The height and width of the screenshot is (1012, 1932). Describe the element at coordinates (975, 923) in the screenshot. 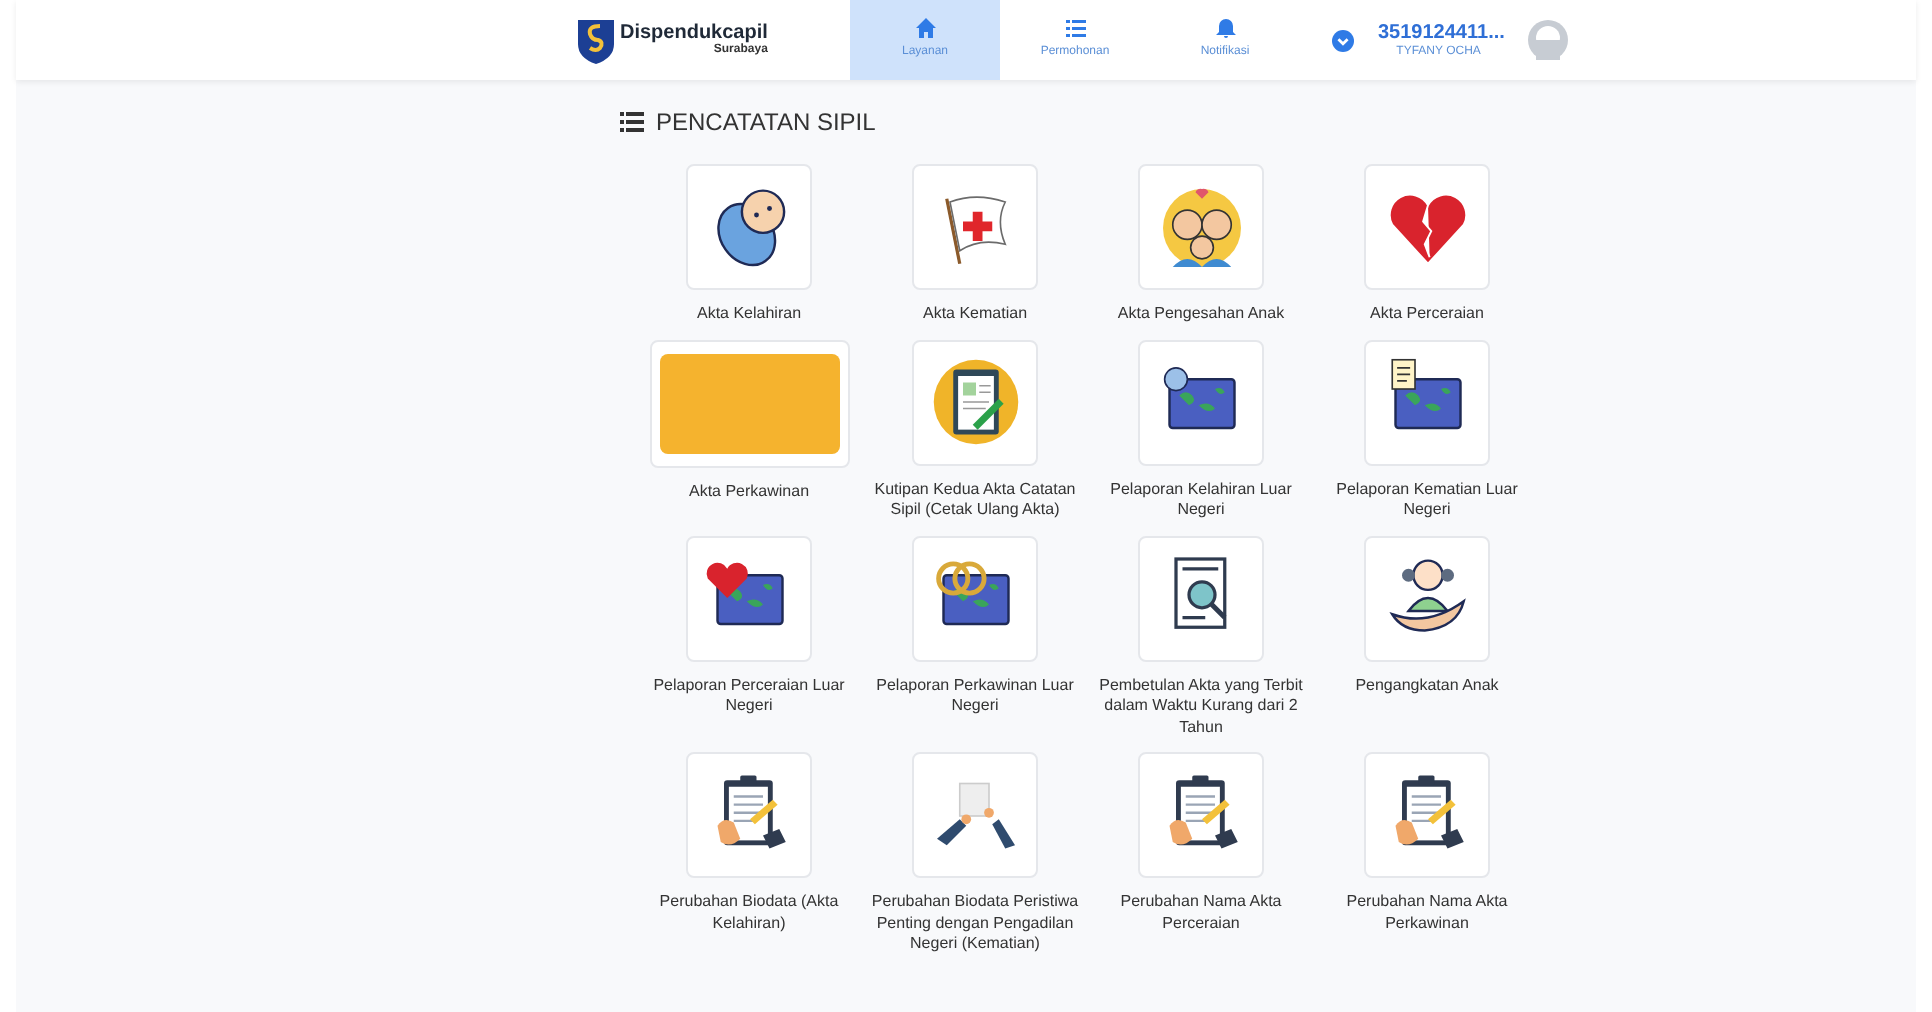

I see `service-label: Perubahan Biodata Peristiwa Penting dengan Pengadilan Negeri (Kematian)` at that location.